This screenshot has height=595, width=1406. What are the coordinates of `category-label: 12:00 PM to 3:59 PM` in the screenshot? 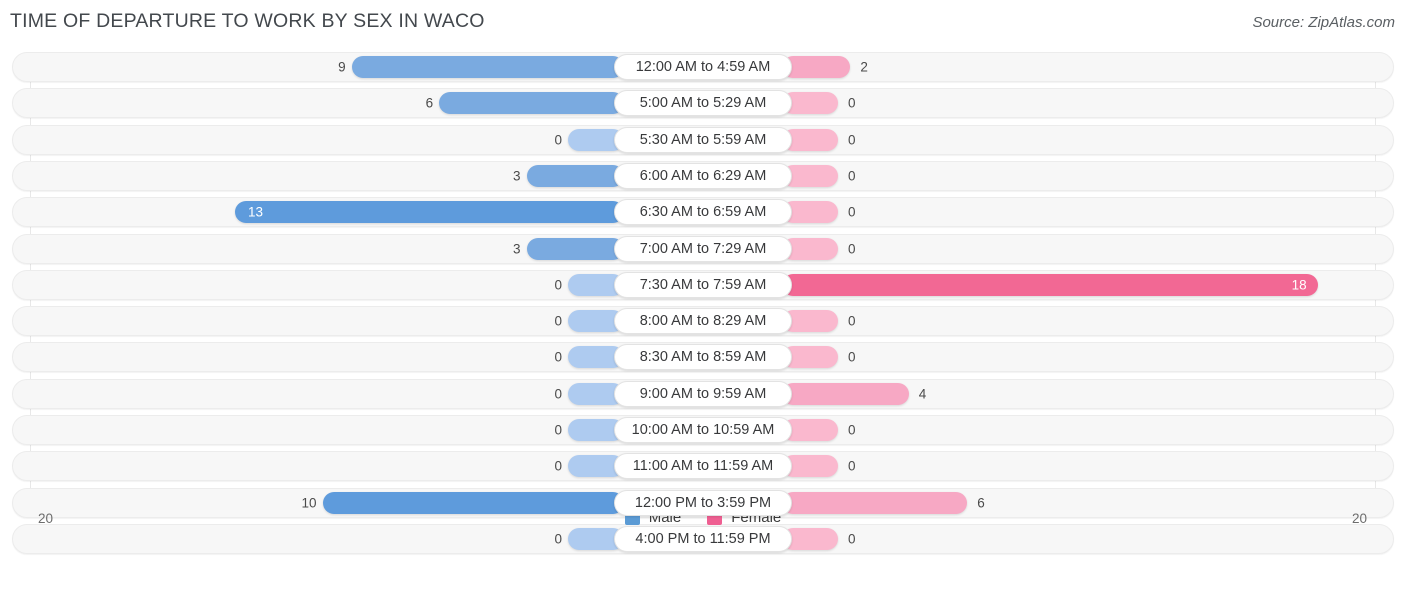 It's located at (703, 502).